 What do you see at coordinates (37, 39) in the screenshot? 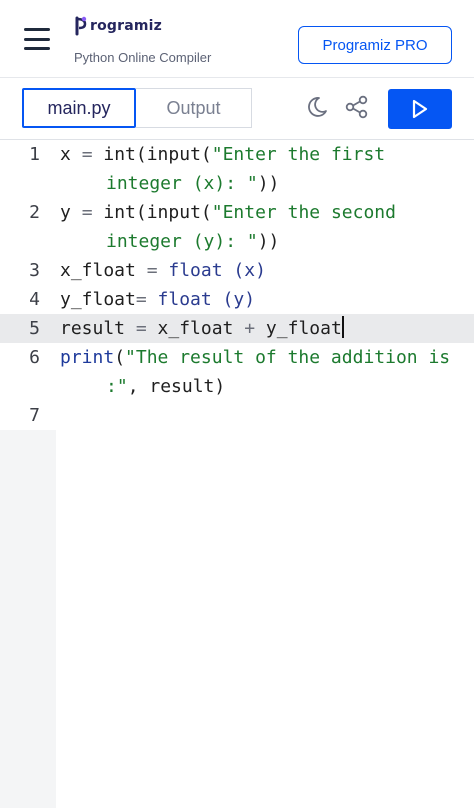
I see `menu-icon` at bounding box center [37, 39].